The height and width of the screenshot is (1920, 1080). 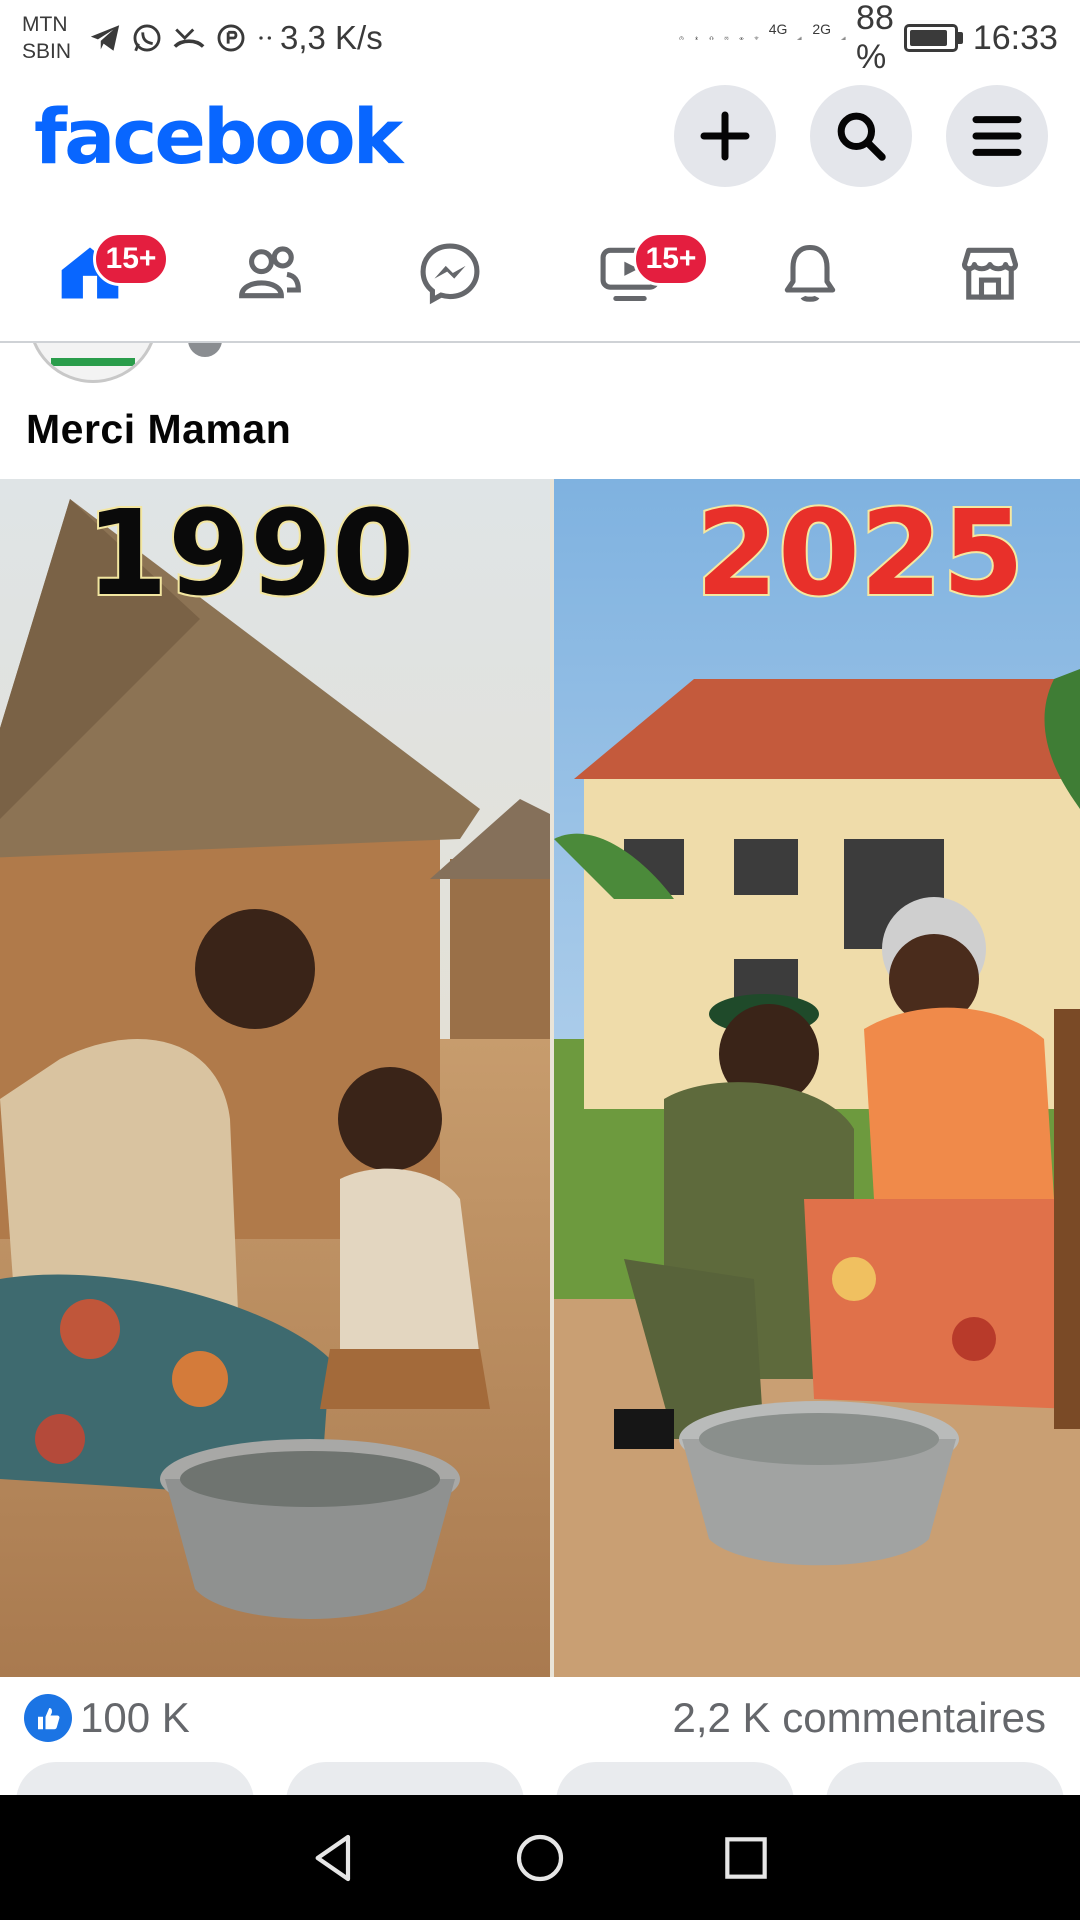 What do you see at coordinates (147, 38) in the screenshot?
I see `whatsapp-icon` at bounding box center [147, 38].